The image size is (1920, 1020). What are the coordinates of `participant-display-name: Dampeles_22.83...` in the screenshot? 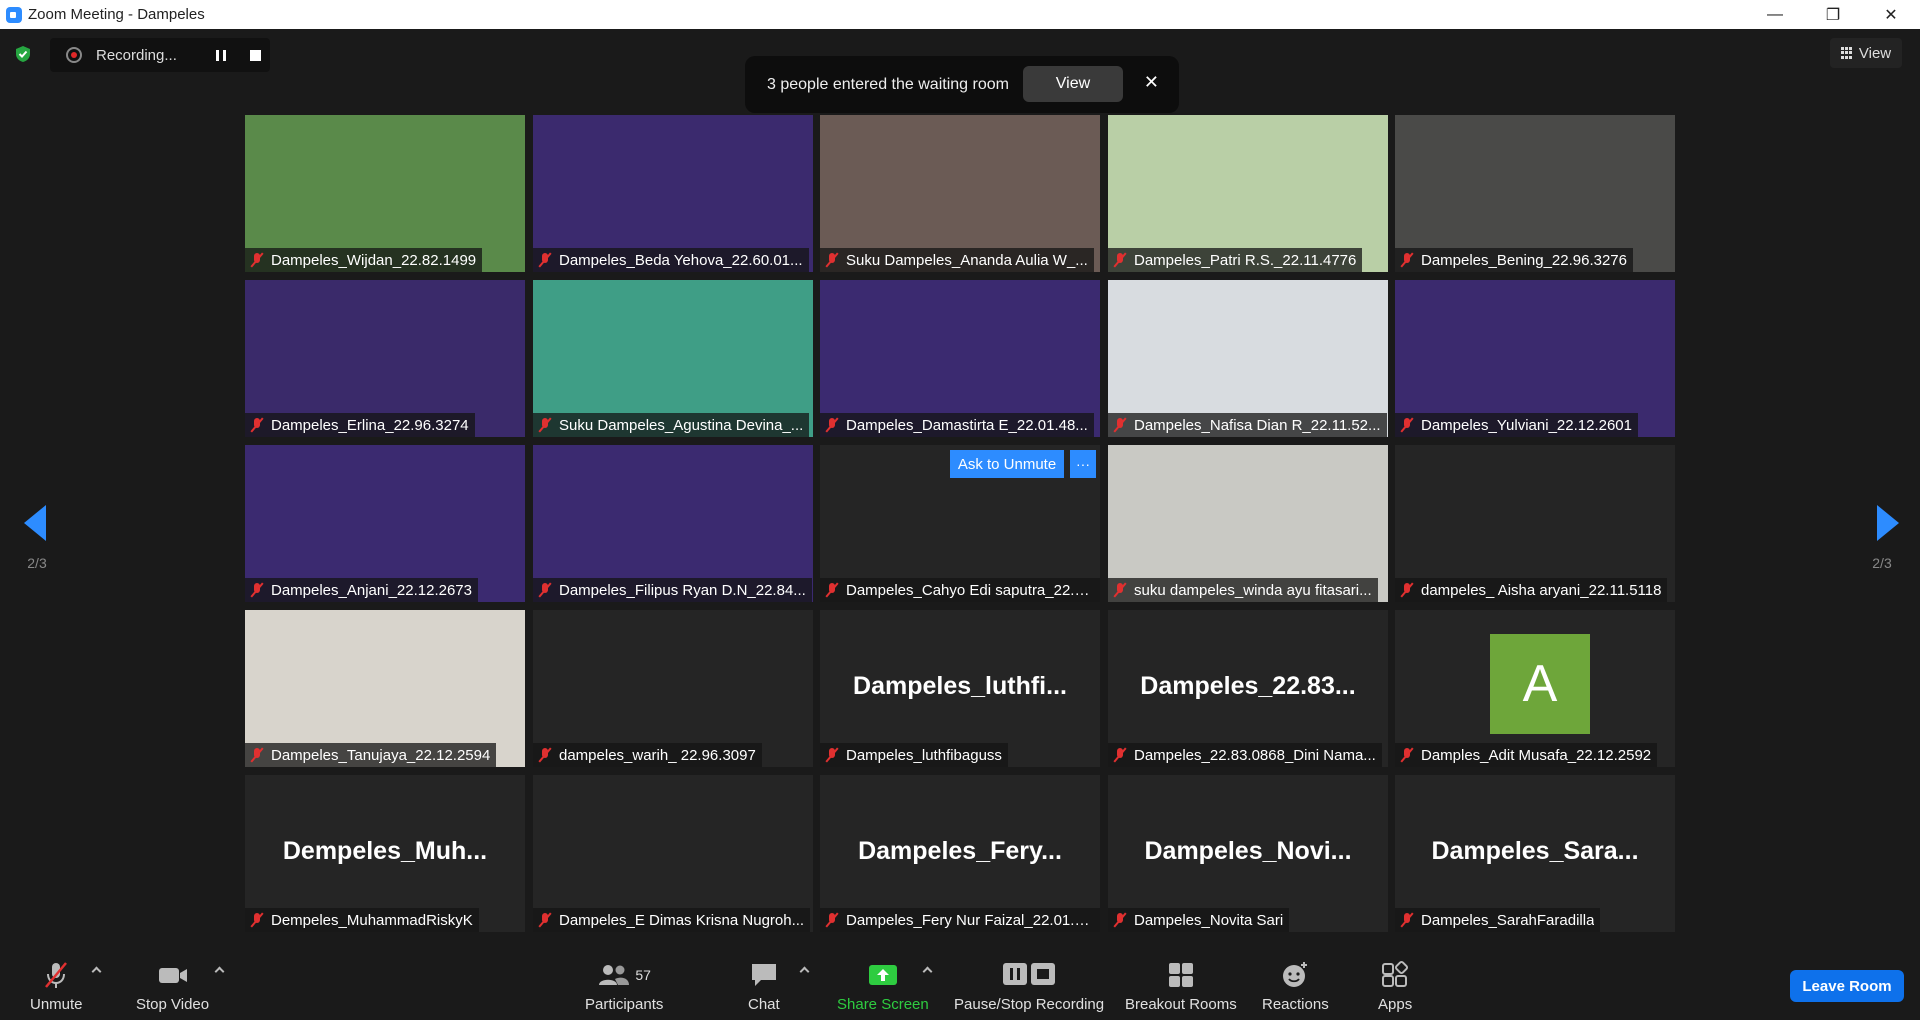 It's located at (1248, 686).